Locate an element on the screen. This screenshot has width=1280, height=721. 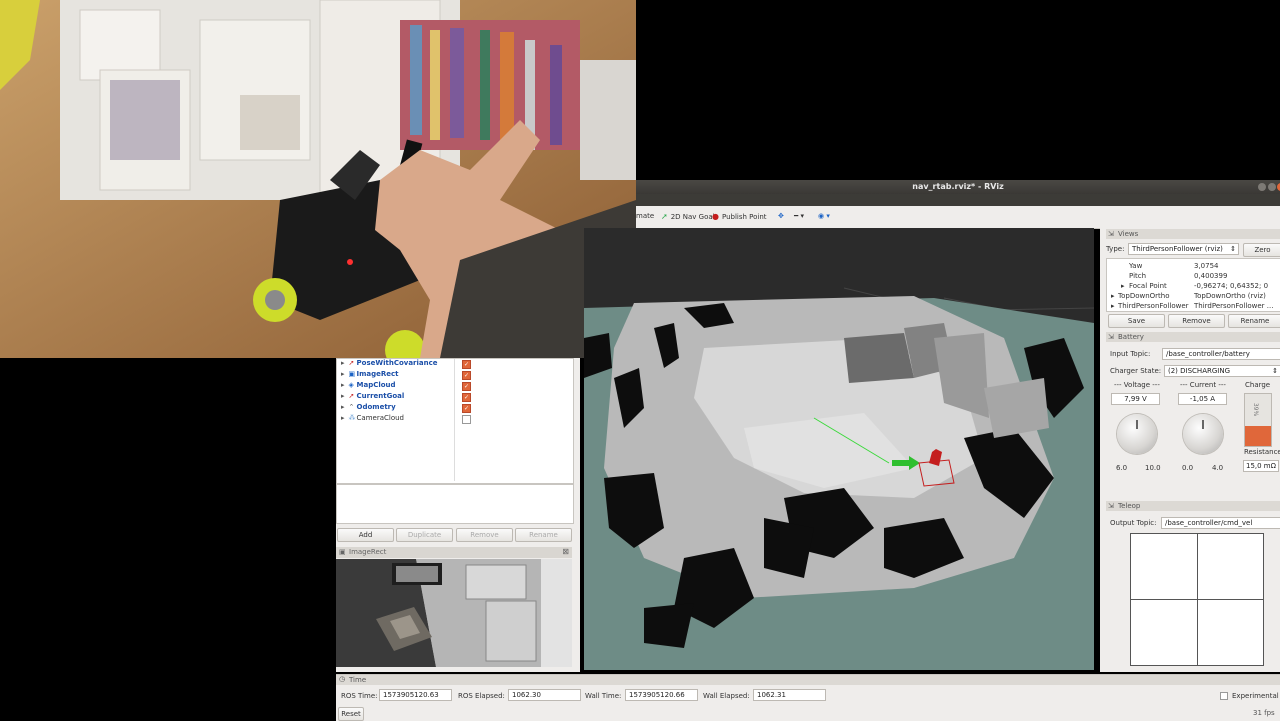
add-tool-dropdown-icon: ━ ▾ is located at coordinates (799, 216).